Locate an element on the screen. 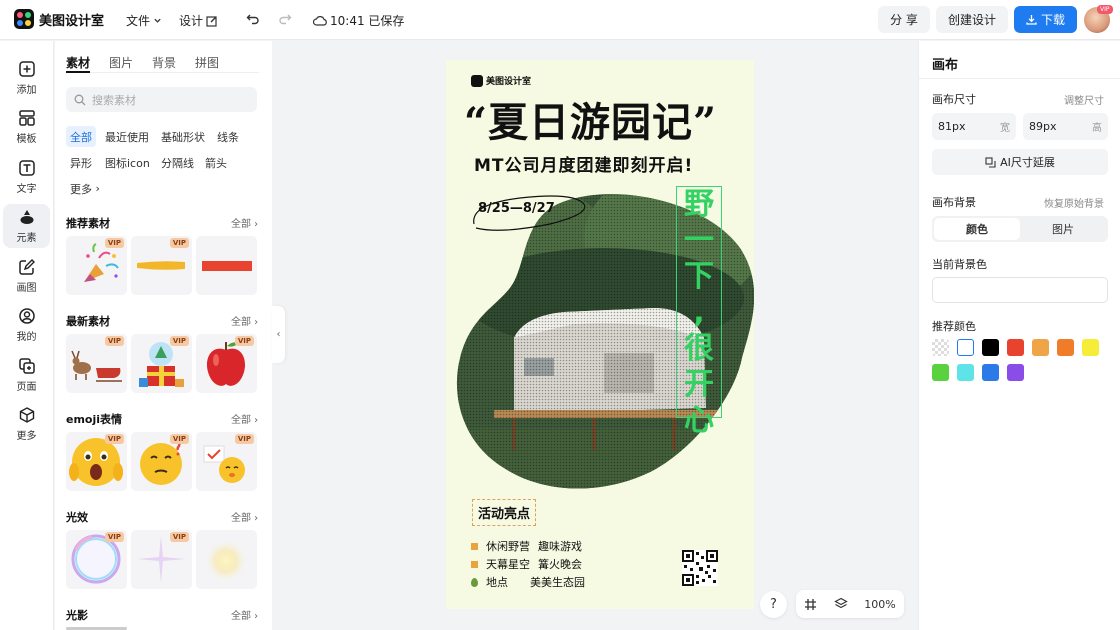  zoom-level: 100% is located at coordinates (879, 604).